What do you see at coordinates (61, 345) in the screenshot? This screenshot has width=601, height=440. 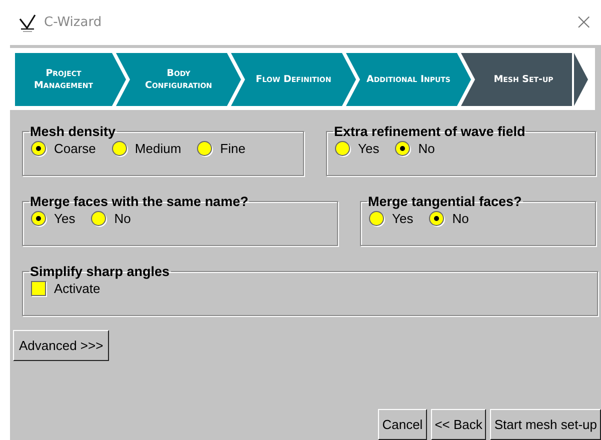 I see `advanced-button: Advanced >>>` at bounding box center [61, 345].